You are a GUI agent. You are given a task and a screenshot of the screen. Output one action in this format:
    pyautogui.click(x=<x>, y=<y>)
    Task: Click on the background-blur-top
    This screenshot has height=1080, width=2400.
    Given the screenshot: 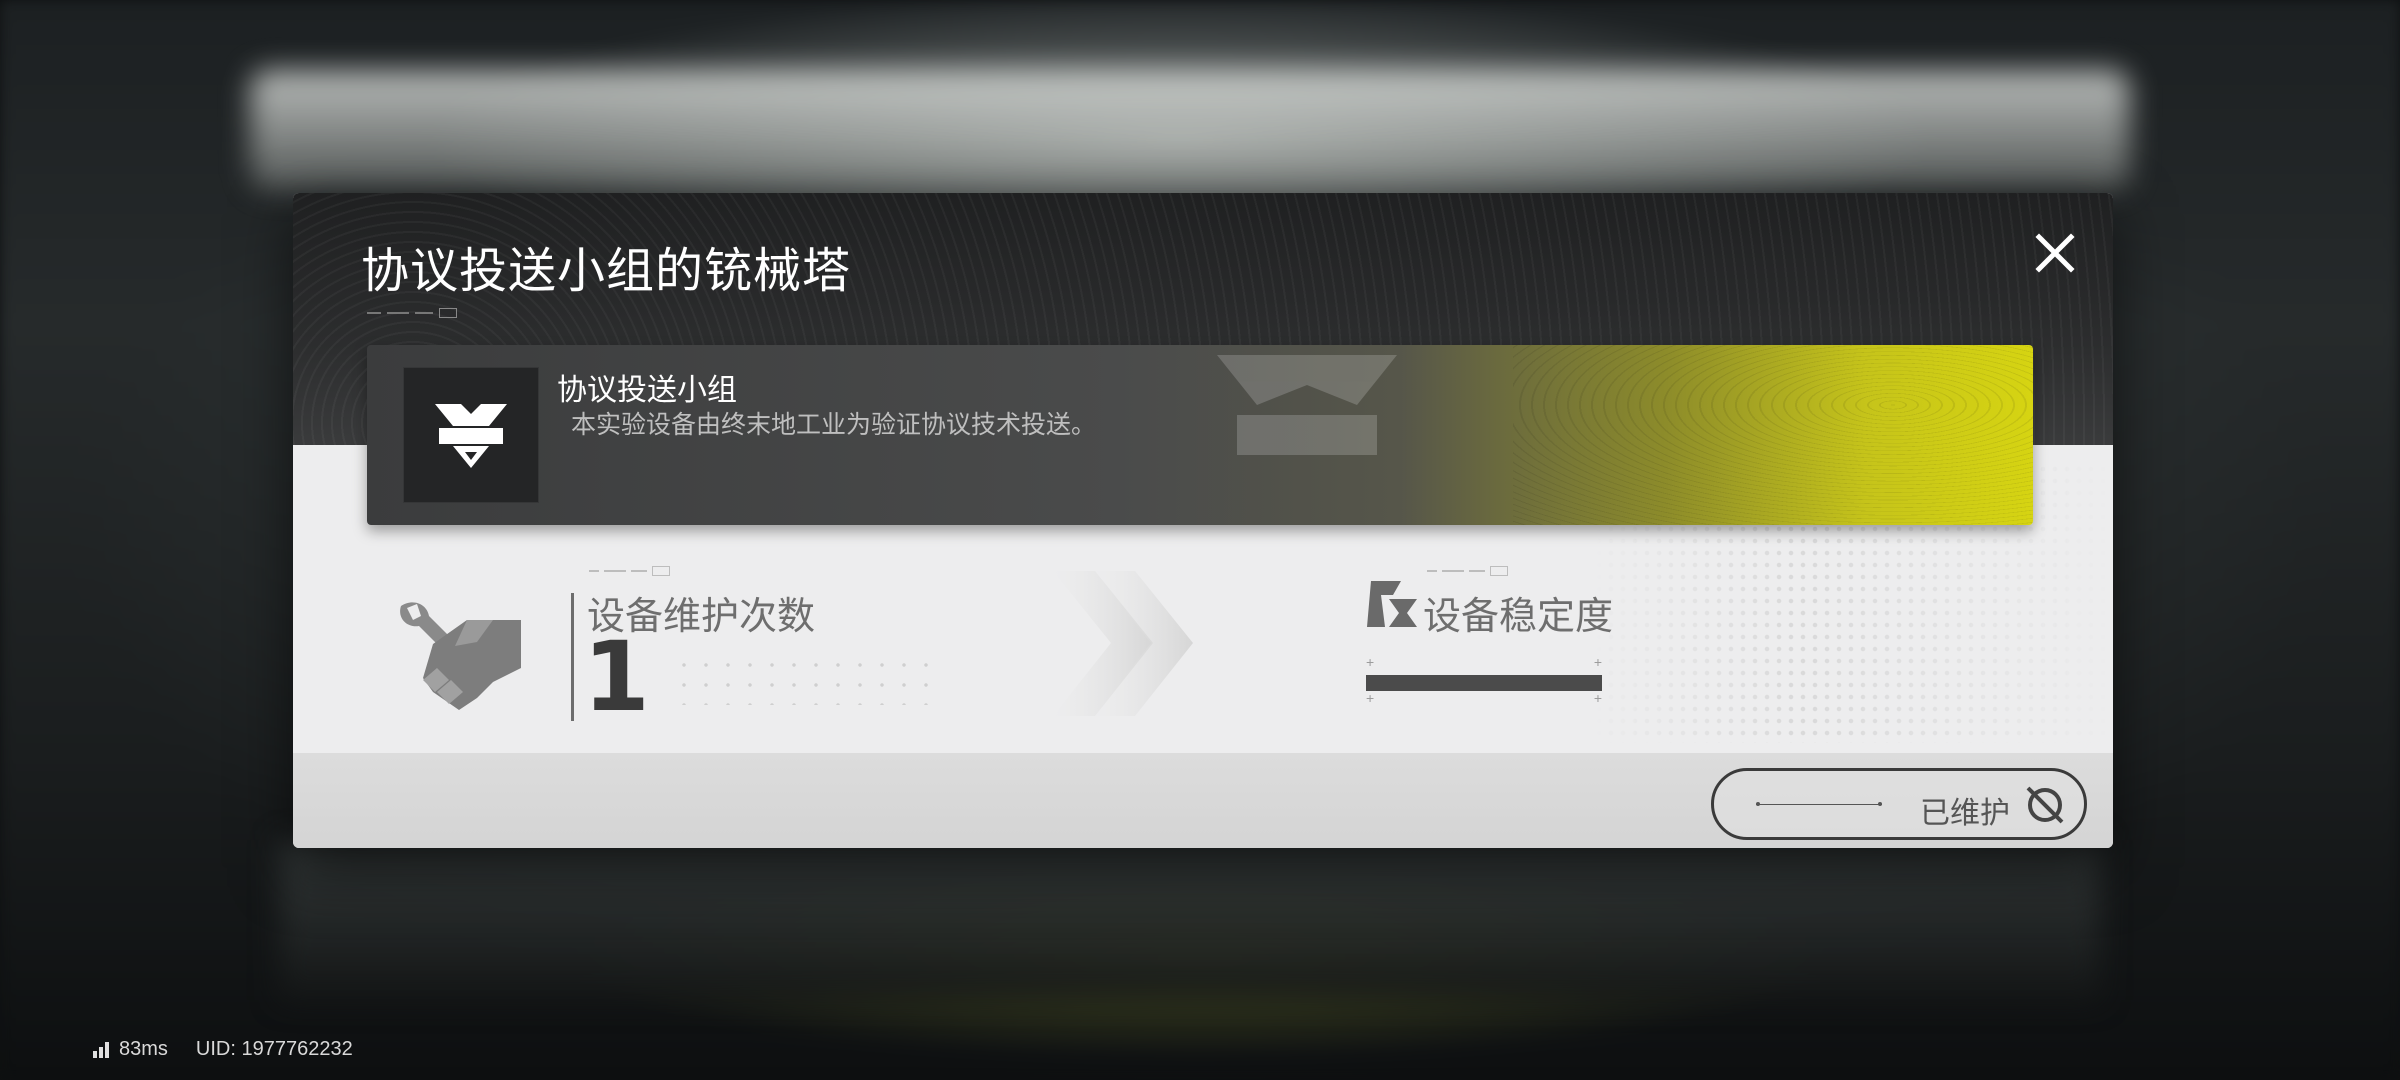 What is the action you would take?
    pyautogui.click(x=1190, y=130)
    